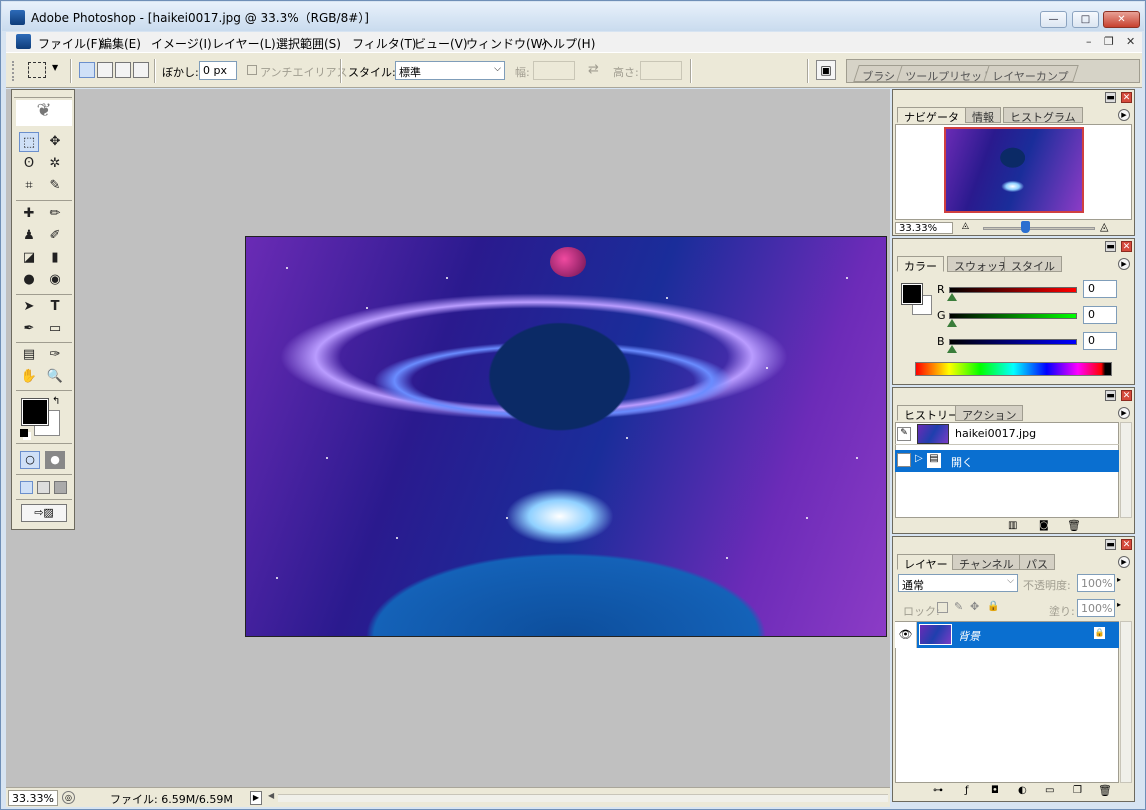 The image size is (1146, 810). What do you see at coordinates (55, 142) in the screenshot?
I see `move-tool-icon: ✥` at bounding box center [55, 142].